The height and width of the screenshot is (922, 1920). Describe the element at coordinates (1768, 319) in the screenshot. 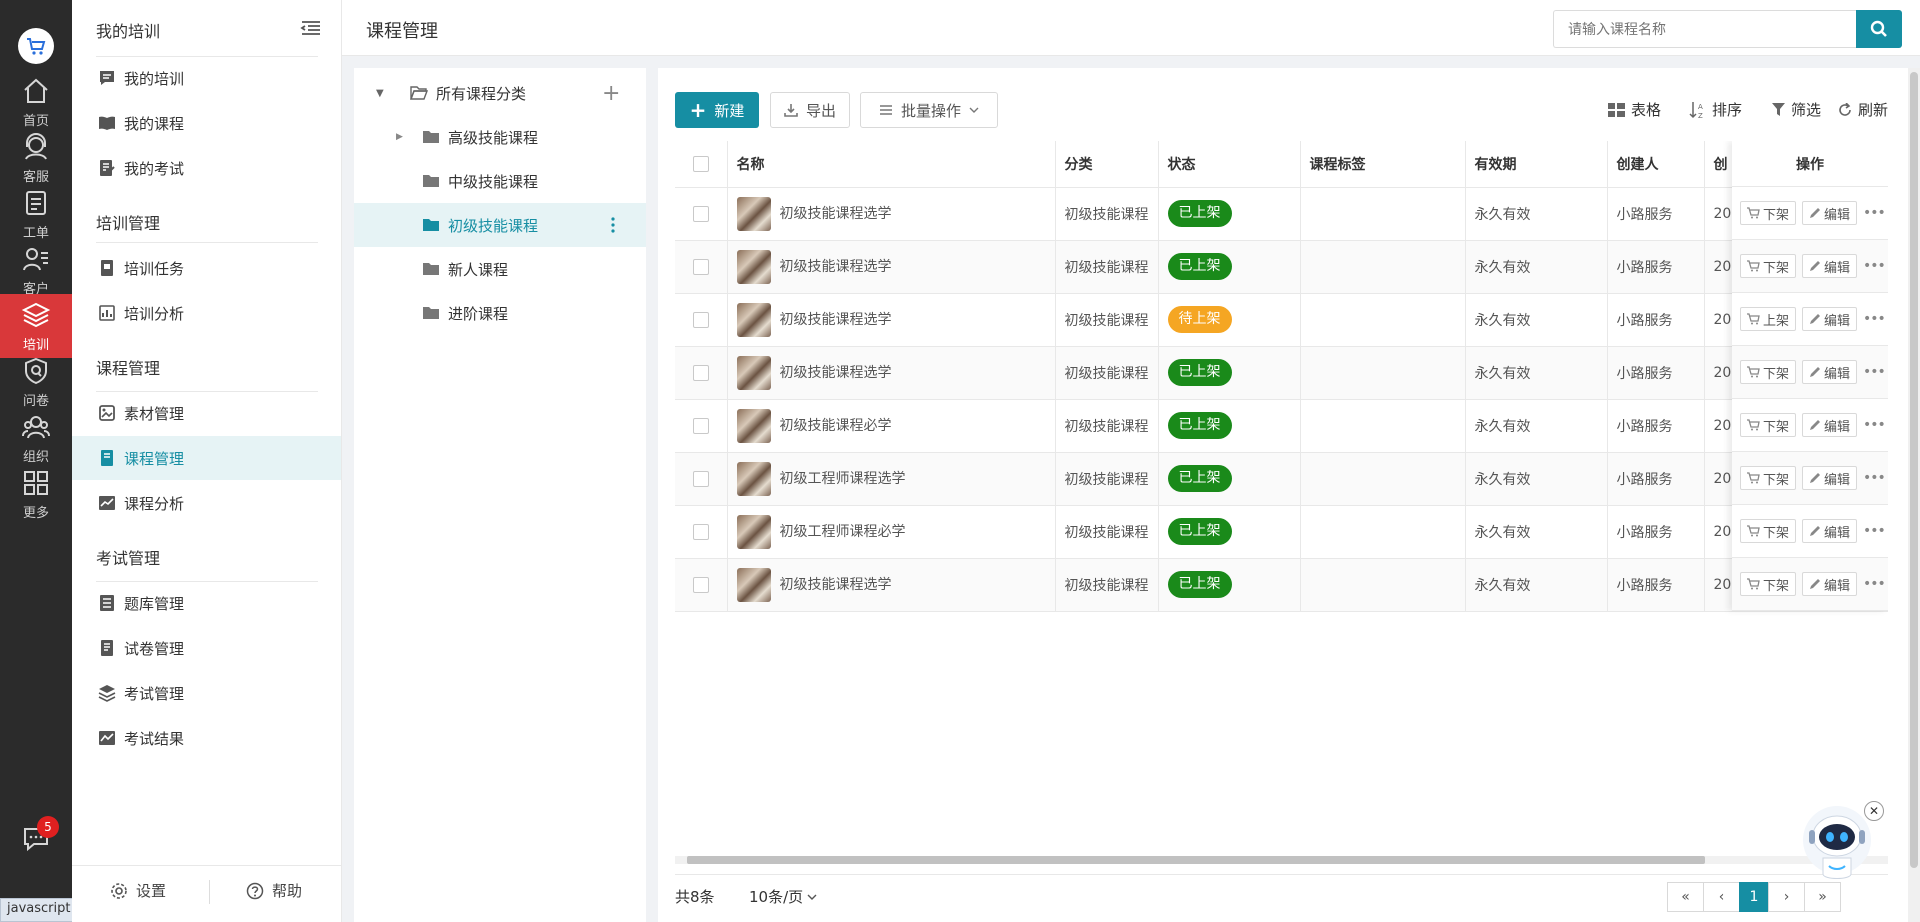

I see `shelf-toggle-button: 上架` at that location.